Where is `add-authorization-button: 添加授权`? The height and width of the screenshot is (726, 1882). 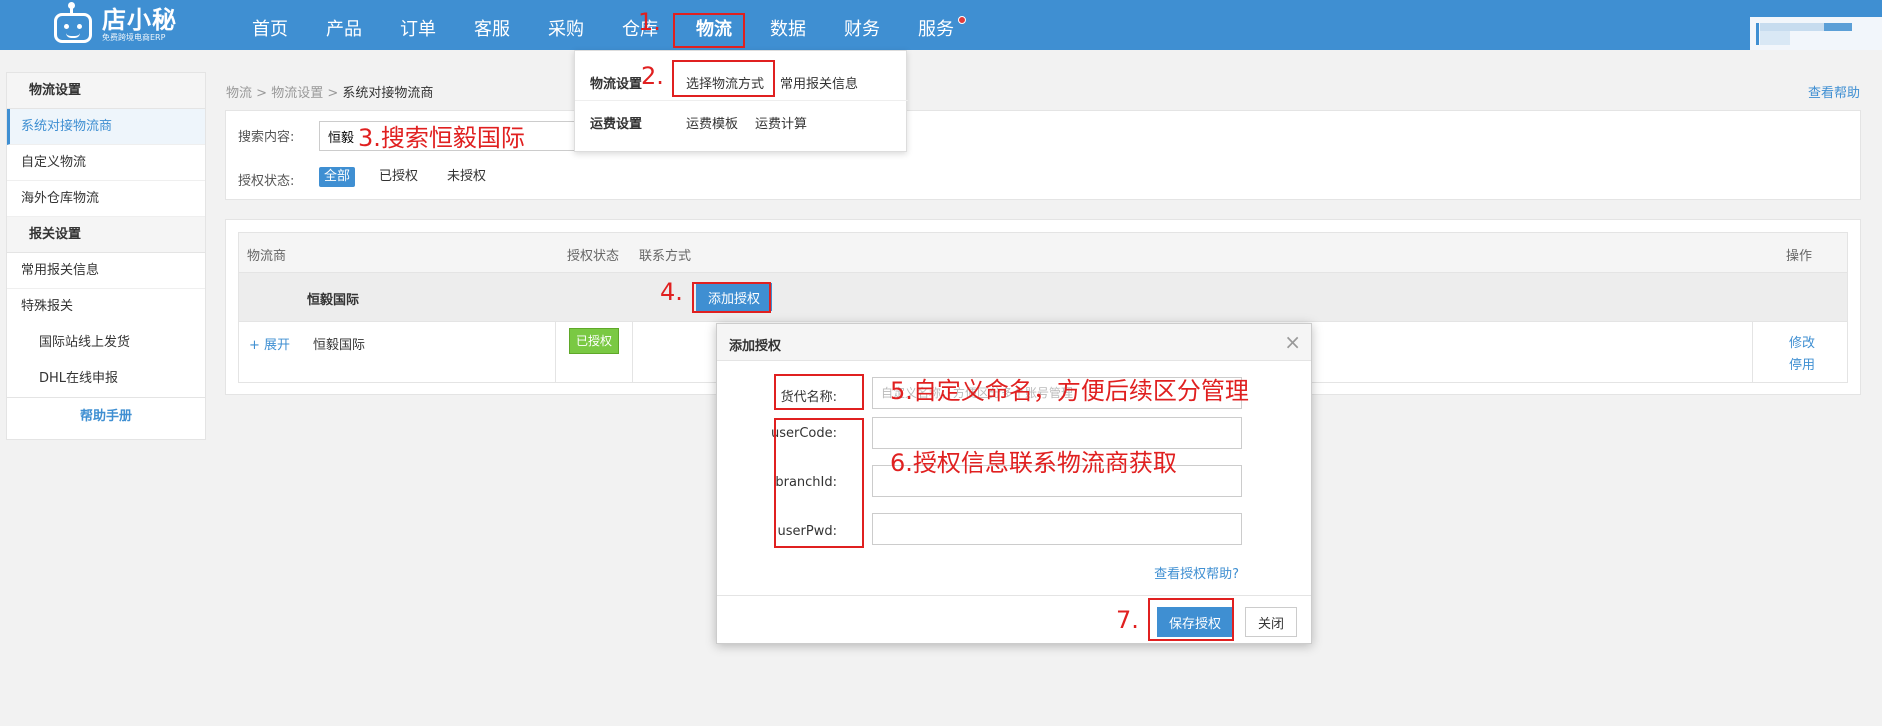 add-authorization-button: 添加授权 is located at coordinates (734, 297).